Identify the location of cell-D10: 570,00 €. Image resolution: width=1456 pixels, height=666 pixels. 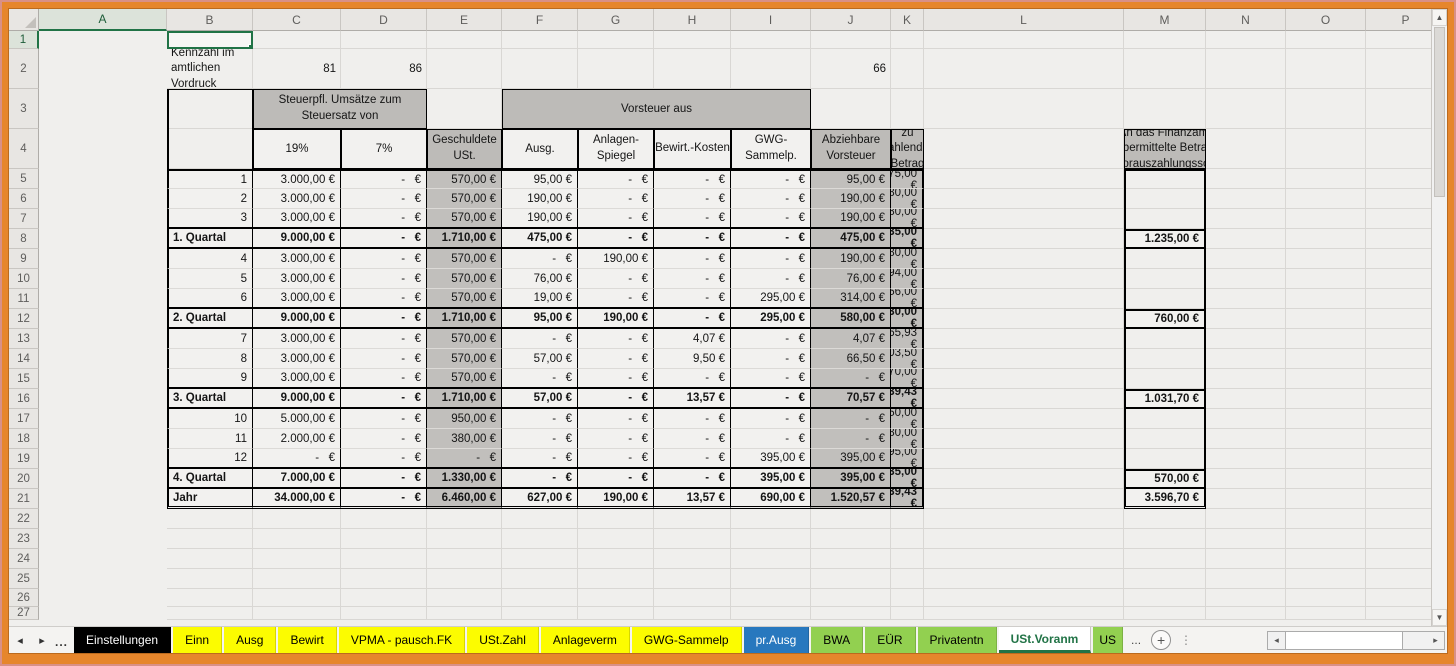
(464, 279).